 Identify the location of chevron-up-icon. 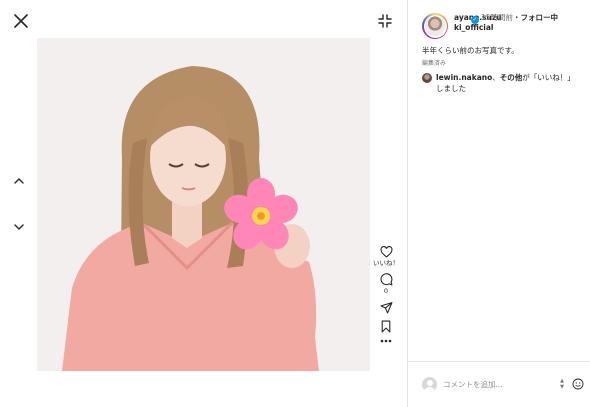
(19, 181).